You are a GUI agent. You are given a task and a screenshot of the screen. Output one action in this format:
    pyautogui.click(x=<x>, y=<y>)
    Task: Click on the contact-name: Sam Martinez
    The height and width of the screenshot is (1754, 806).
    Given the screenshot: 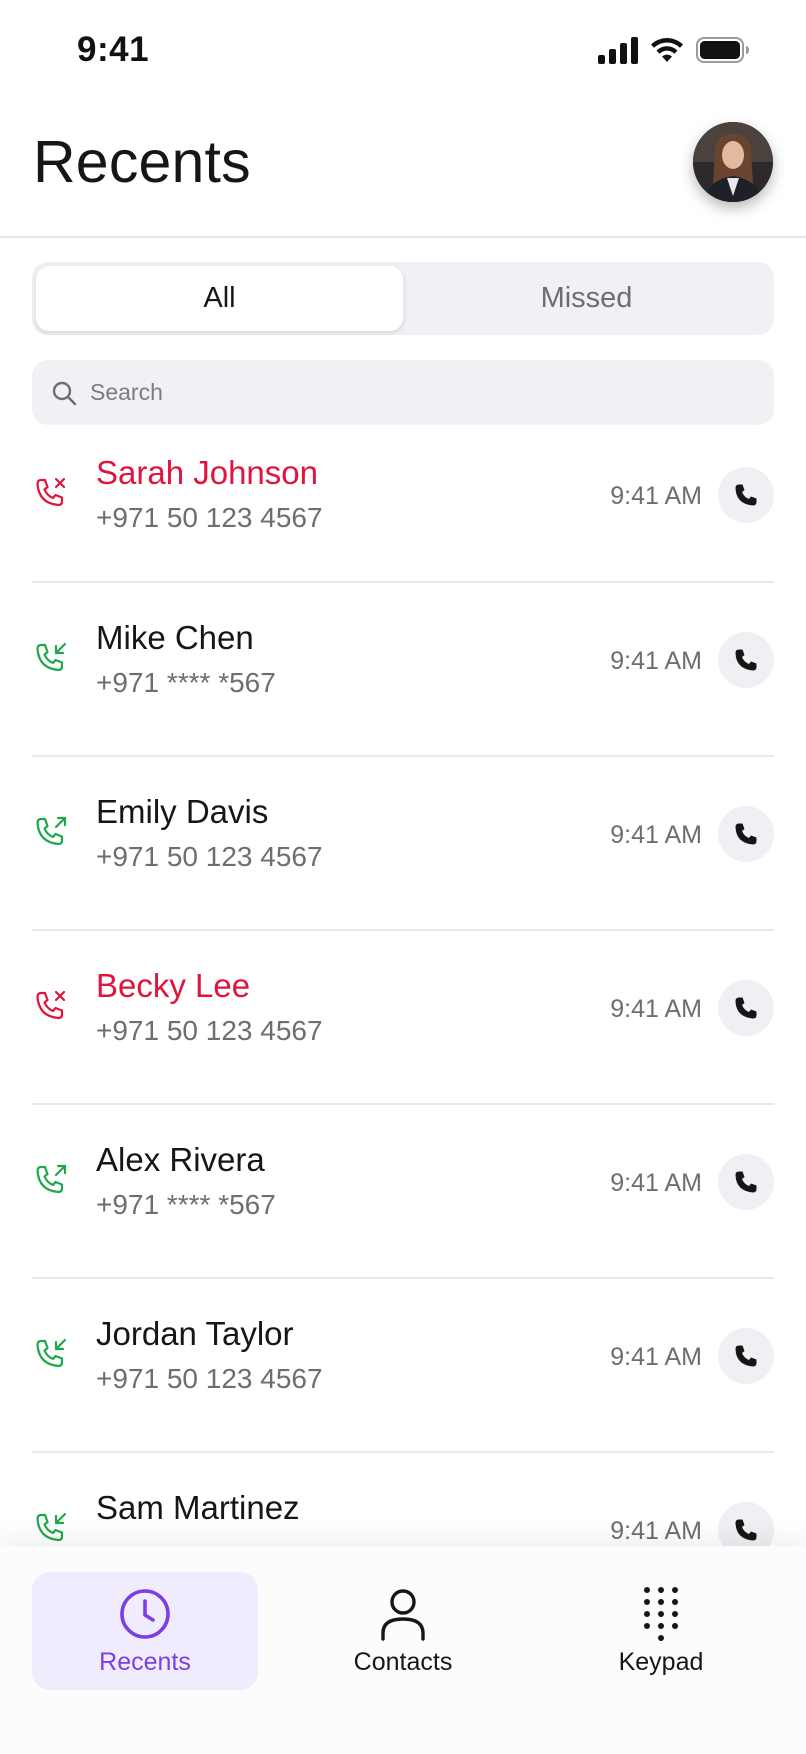 What is the action you would take?
    pyautogui.click(x=198, y=1507)
    